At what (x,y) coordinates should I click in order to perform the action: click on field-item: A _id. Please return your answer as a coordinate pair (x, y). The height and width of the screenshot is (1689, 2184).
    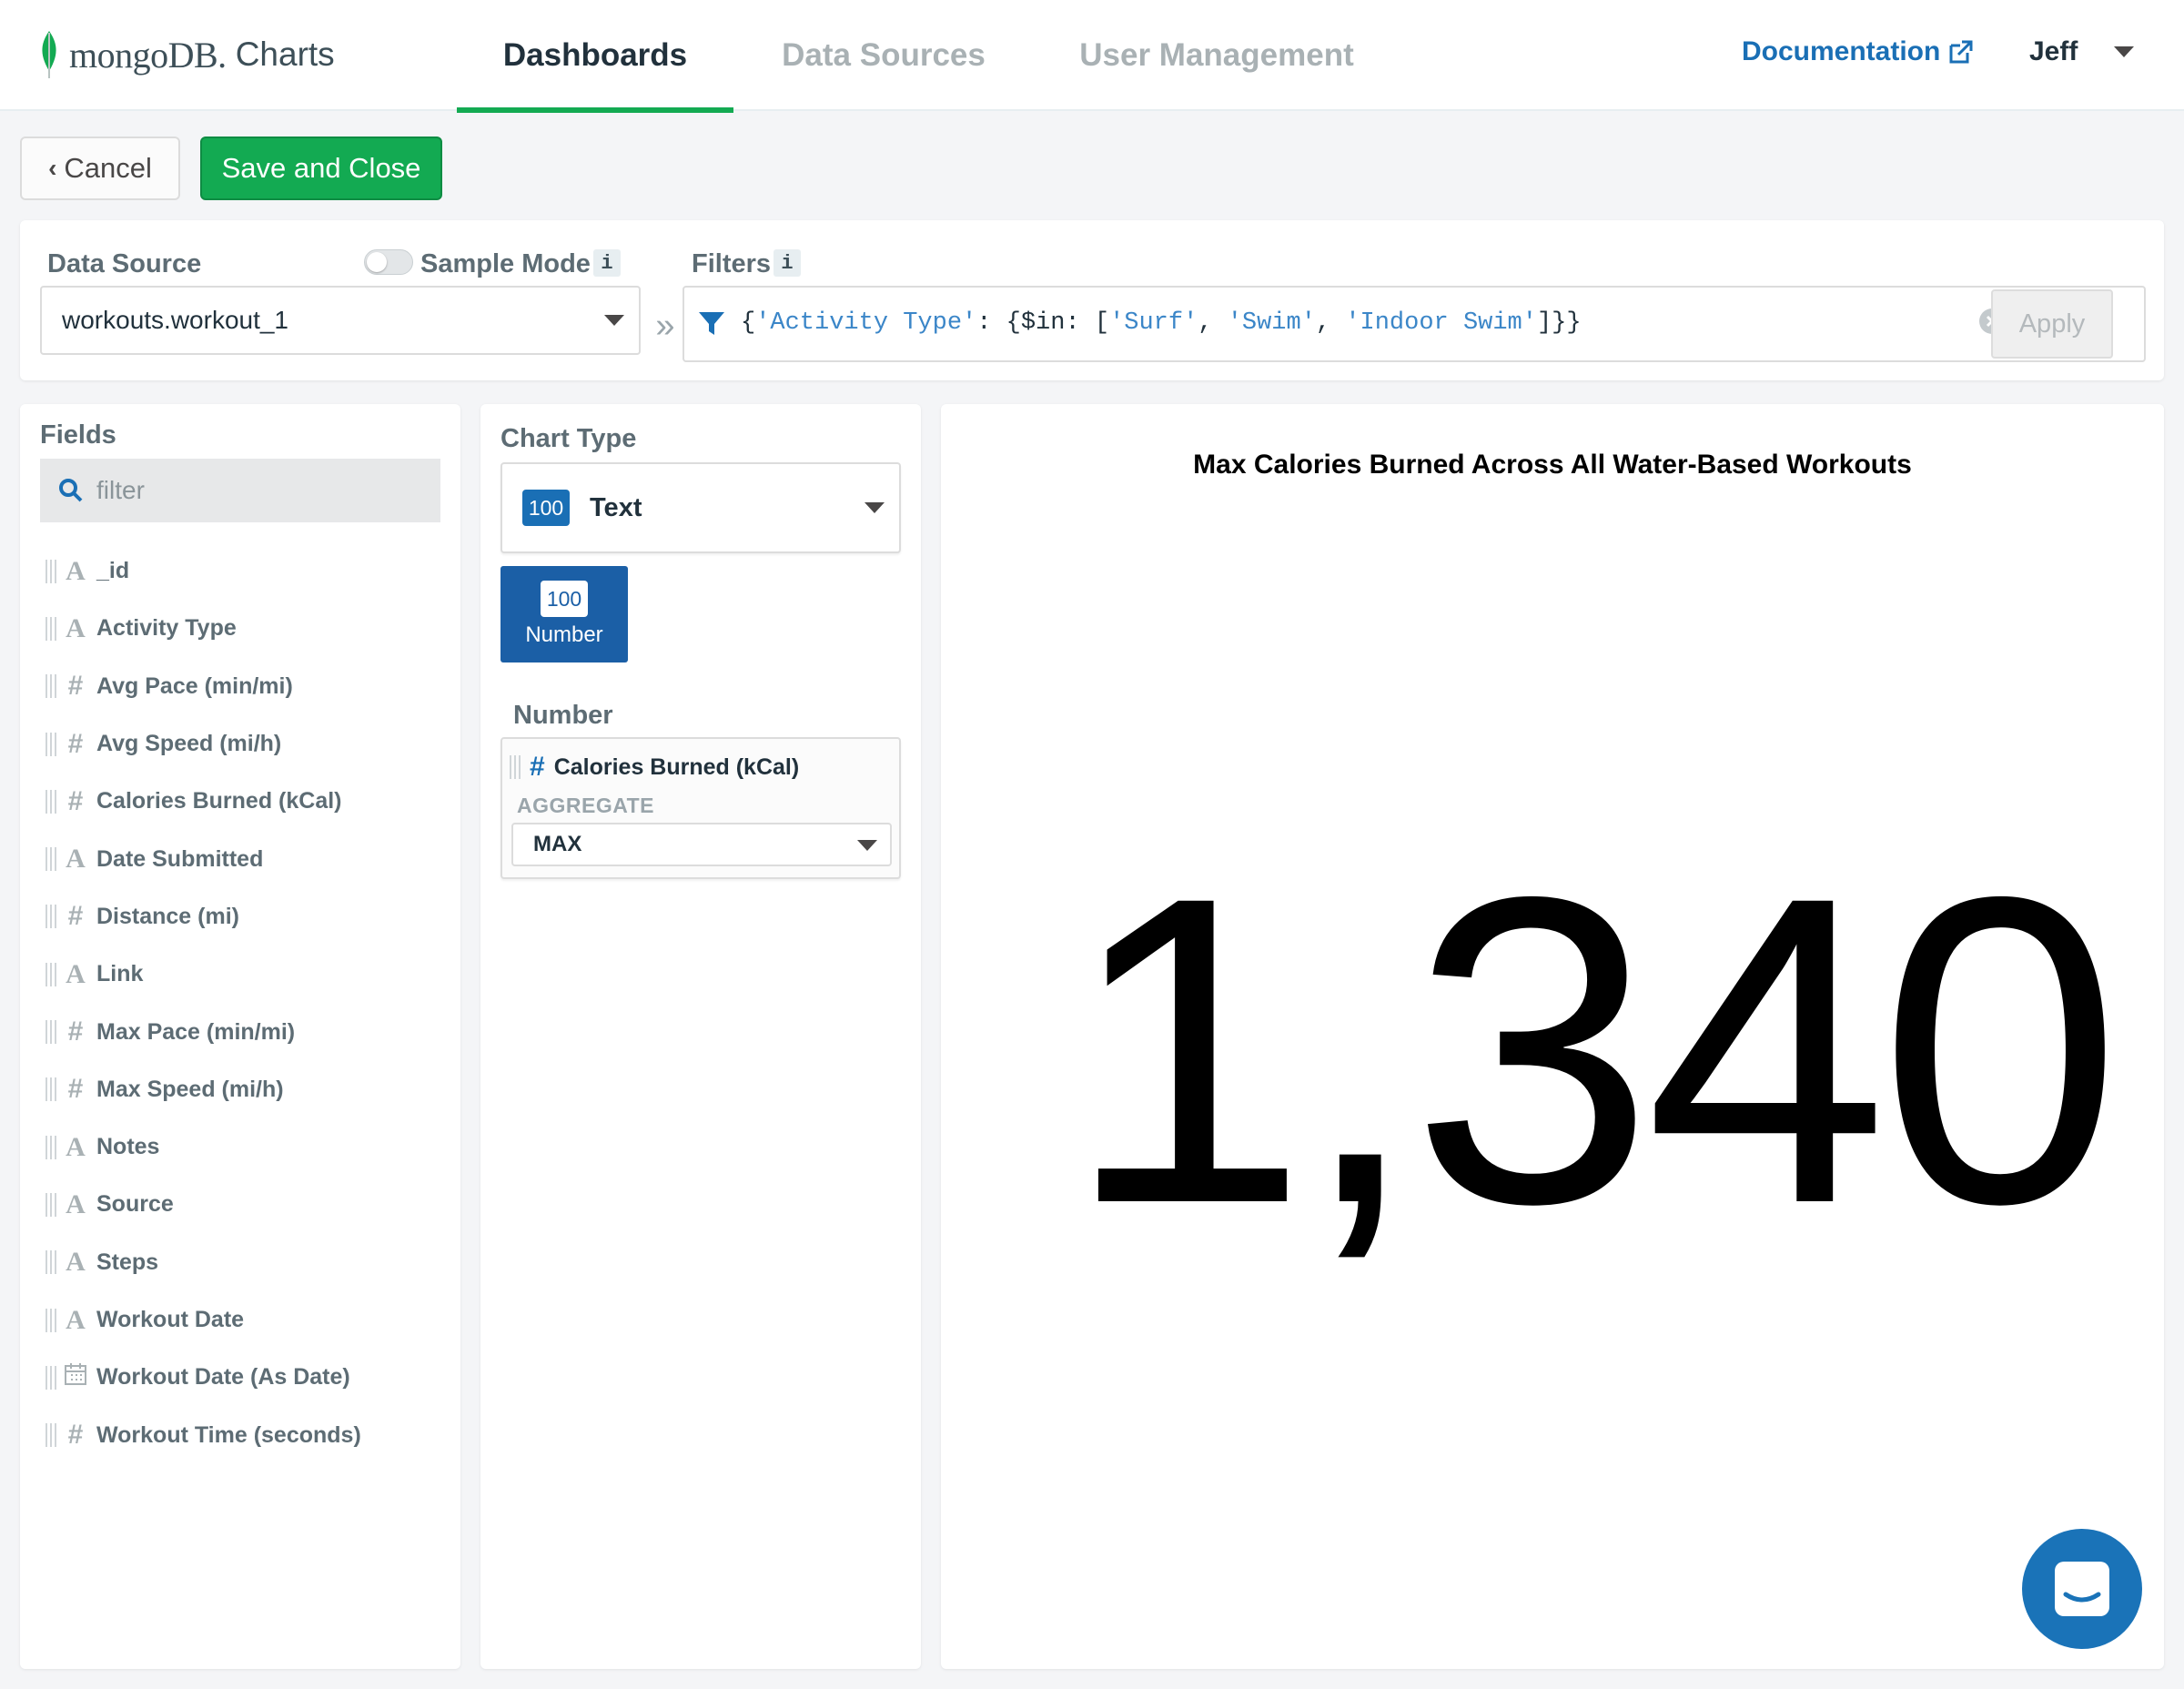
    Looking at the image, I should click on (246, 571).